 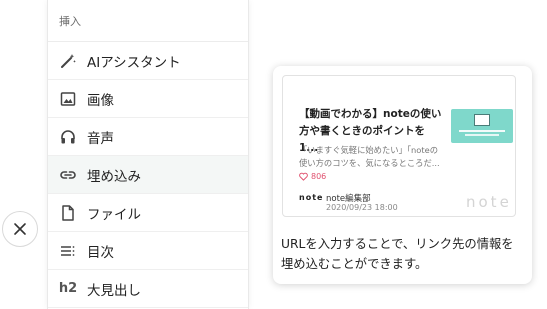 I want to click on likes-count: 806, so click(x=319, y=176).